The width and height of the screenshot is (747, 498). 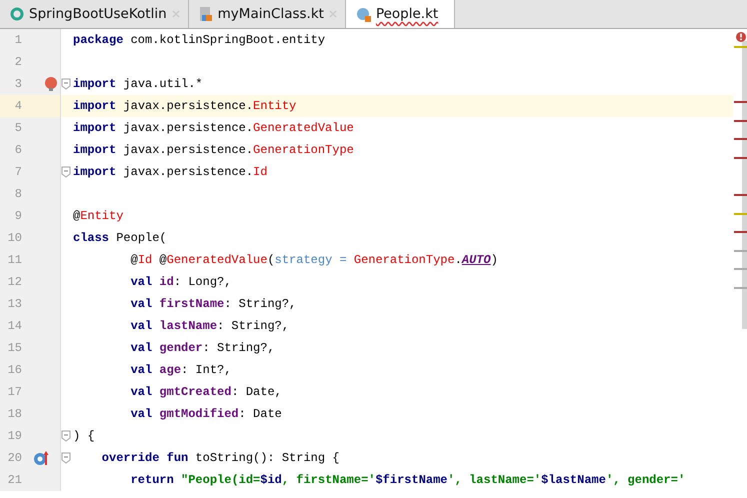 I want to click on line-number: 10, so click(x=14, y=238).